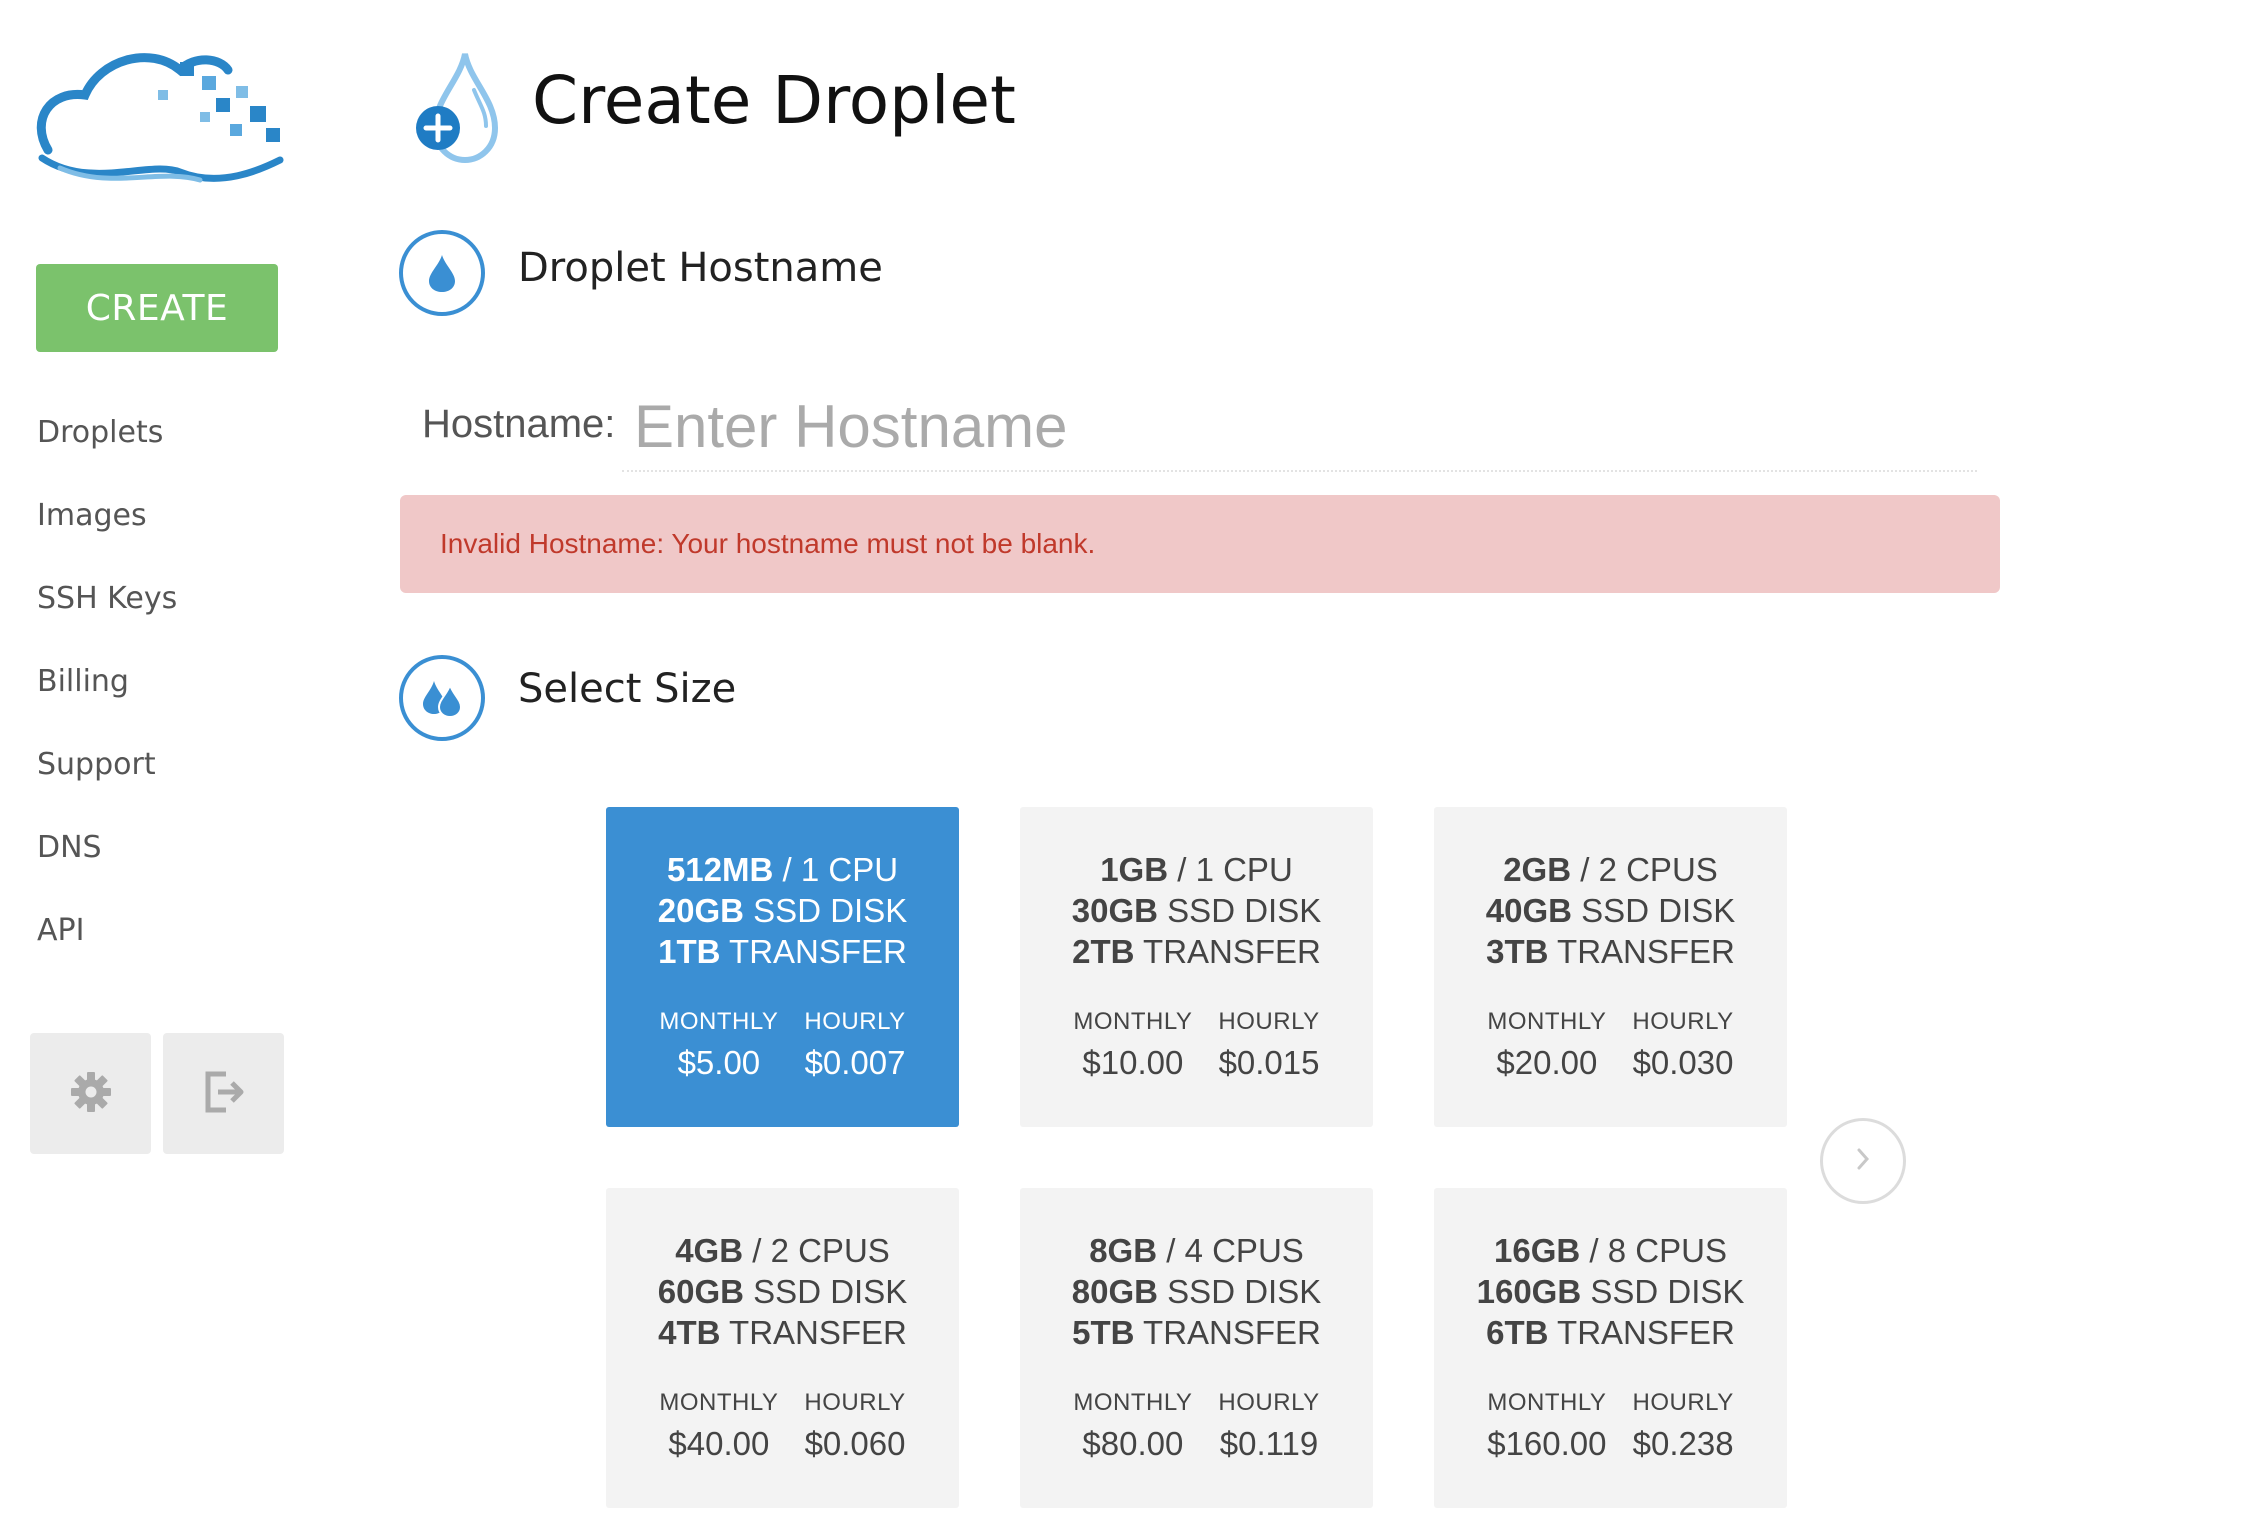  What do you see at coordinates (1103, 951) in the screenshot?
I see `size-transfer: 2TB` at bounding box center [1103, 951].